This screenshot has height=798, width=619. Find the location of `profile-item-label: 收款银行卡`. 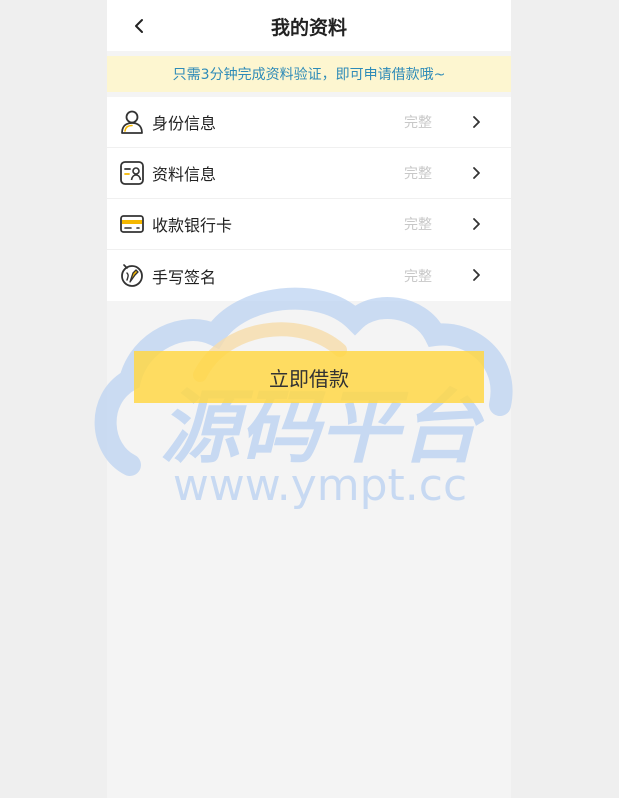

profile-item-label: 收款银行卡 is located at coordinates (192, 225).